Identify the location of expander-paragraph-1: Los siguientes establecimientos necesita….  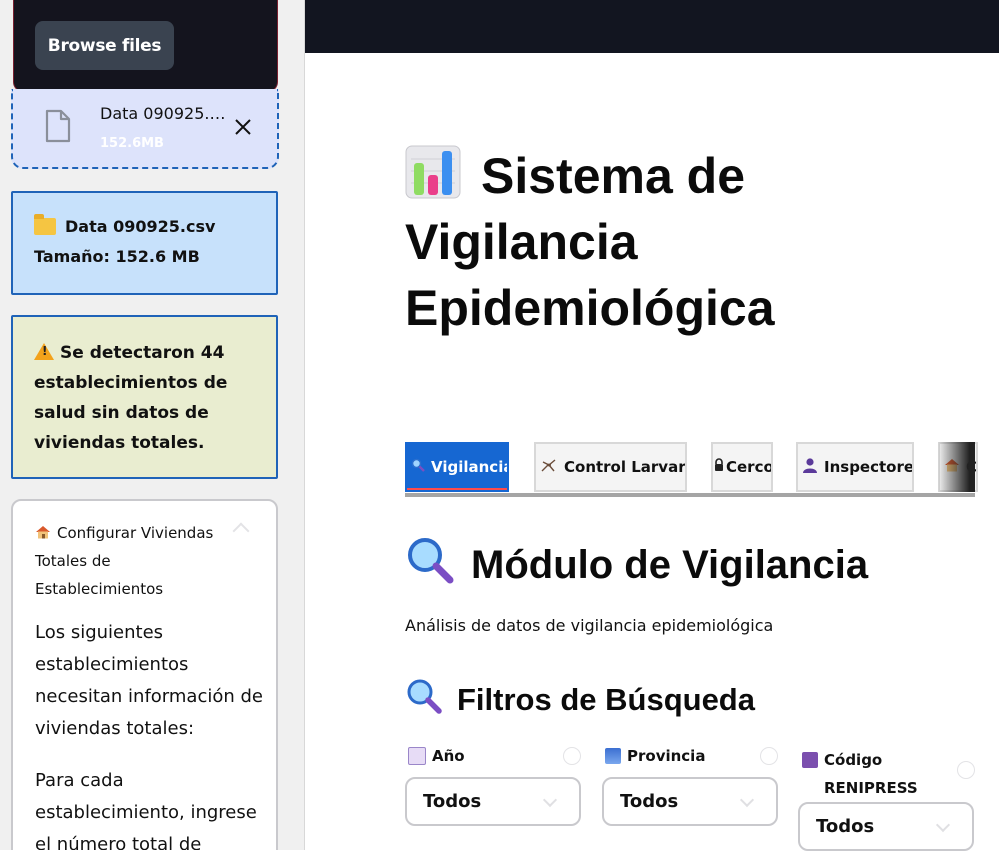
(149, 680).